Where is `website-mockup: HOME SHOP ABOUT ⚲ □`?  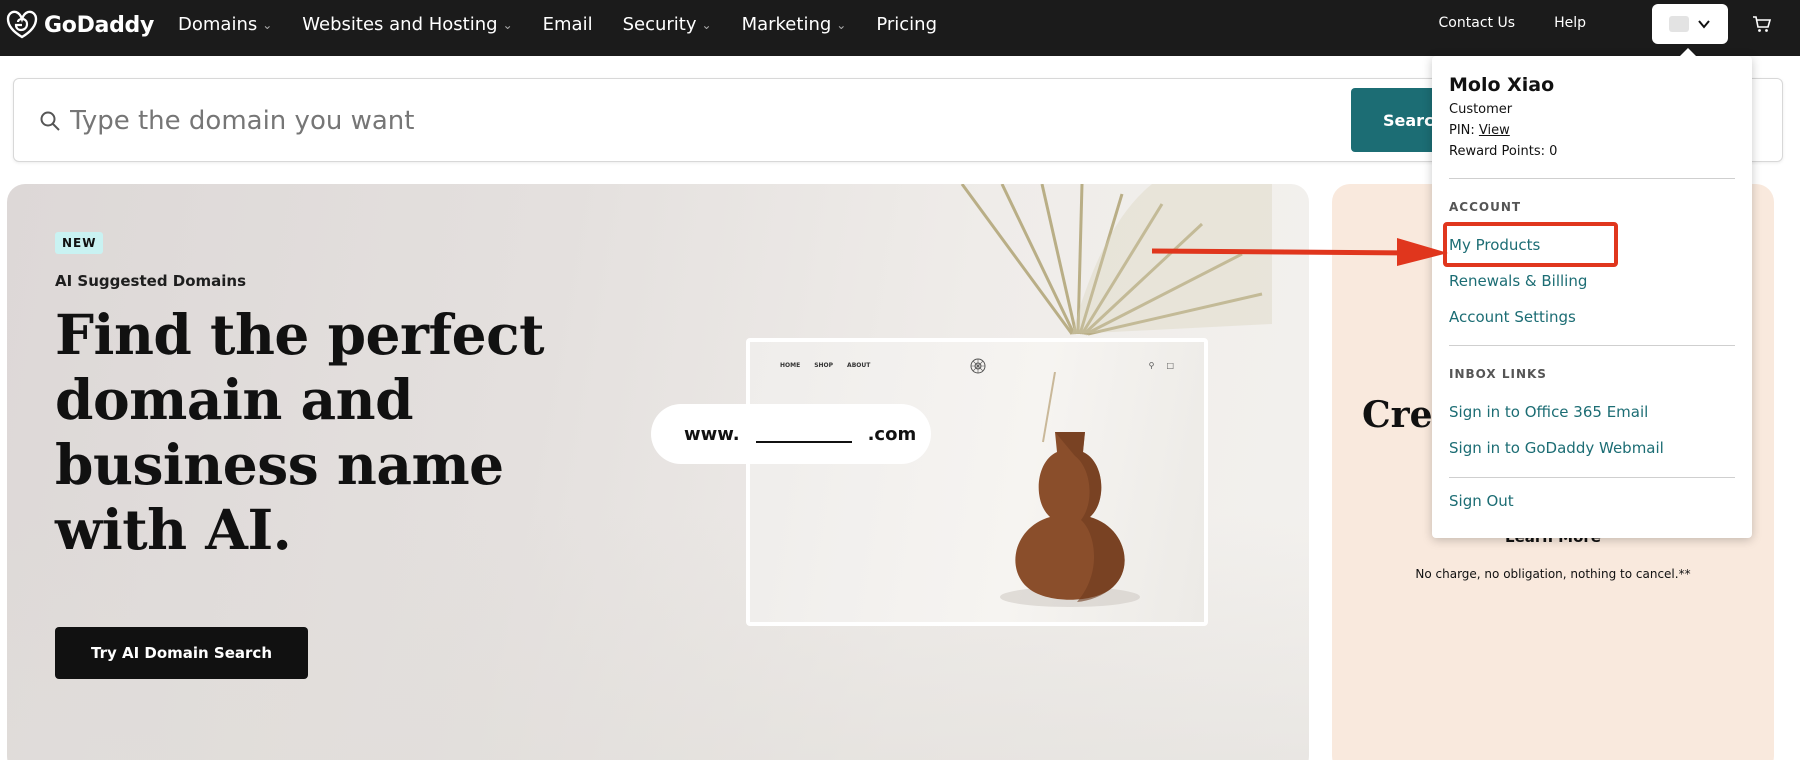 website-mockup: HOME SHOP ABOUT ⚲ □ is located at coordinates (977, 482).